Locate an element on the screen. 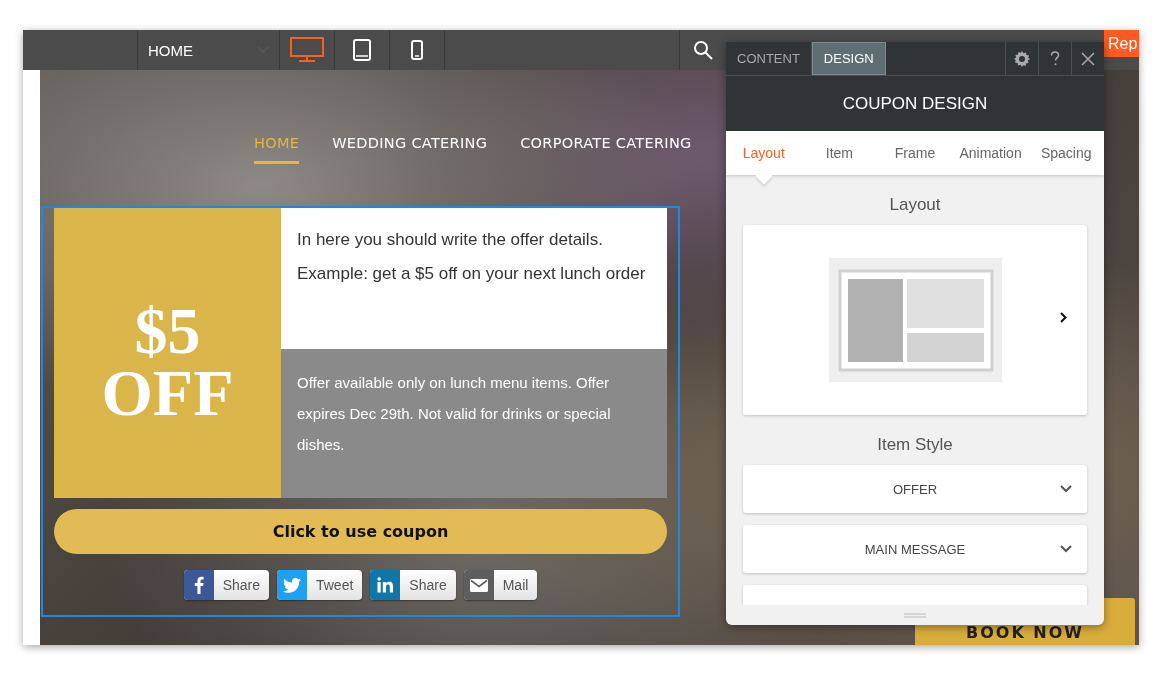 The width and height of the screenshot is (1167, 673). offer-terms: Offer available only on lunch menu items. Offer expires Dec 29th. Not valid for drinks or special dishes. is located at coordinates (474, 423).